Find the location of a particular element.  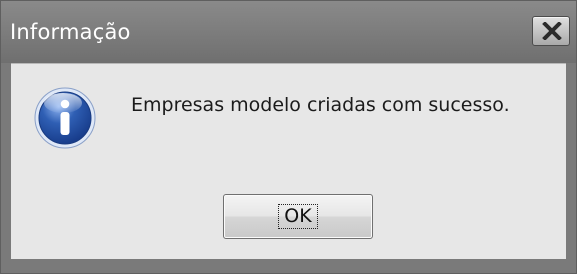

close-button is located at coordinates (551, 31).